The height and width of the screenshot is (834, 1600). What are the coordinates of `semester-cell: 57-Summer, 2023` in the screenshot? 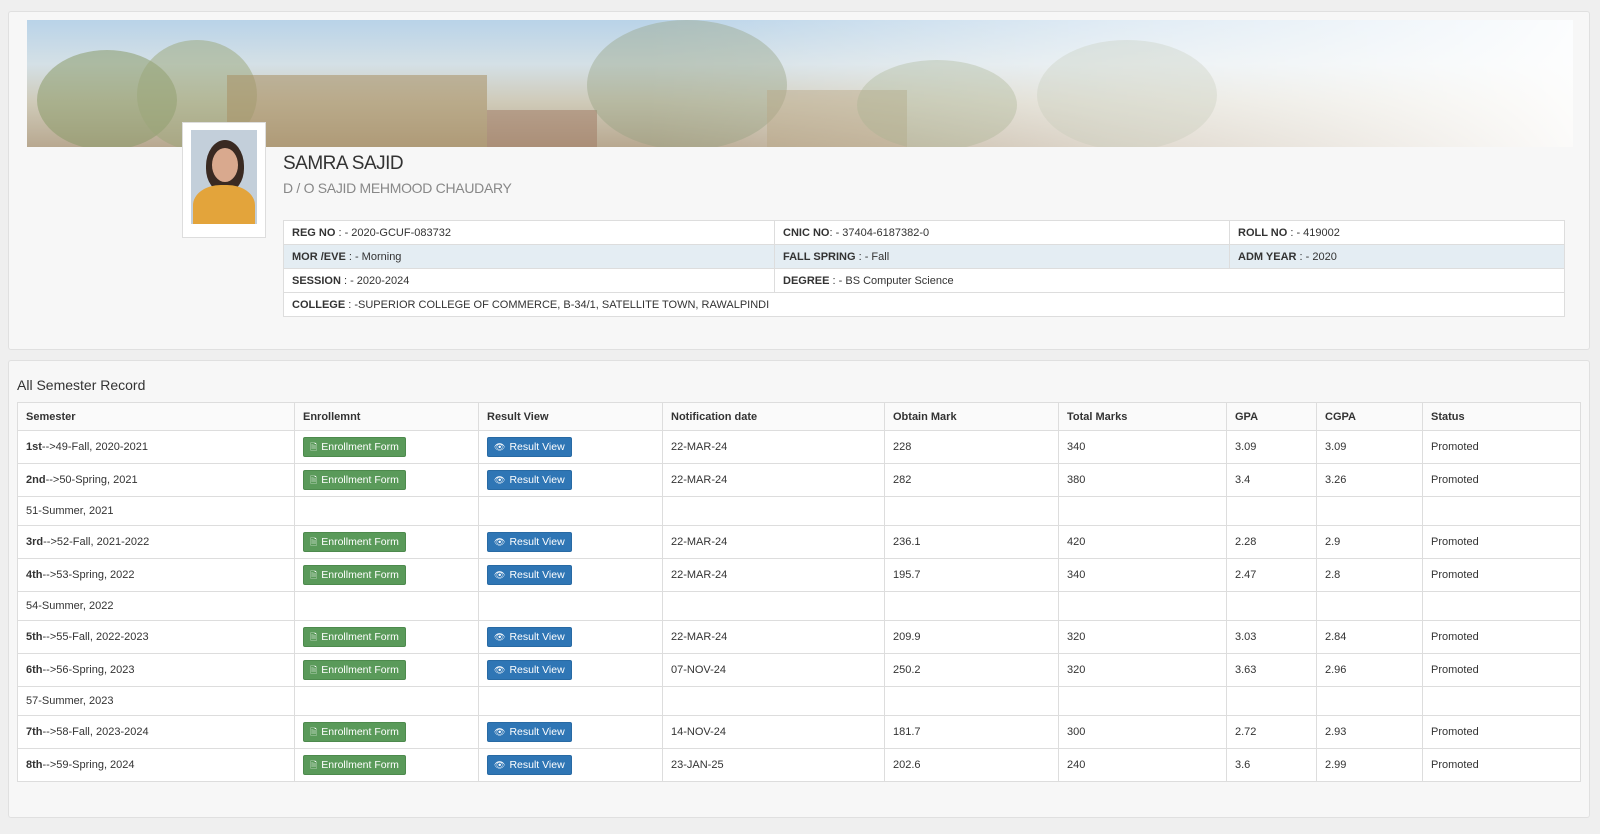 It's located at (156, 701).